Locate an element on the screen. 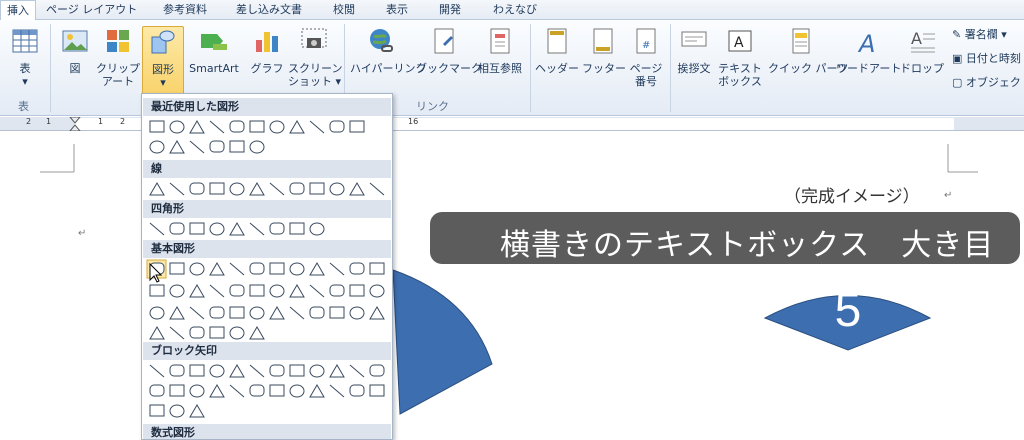 The height and width of the screenshot is (440, 1024). footer-button: フッター is located at coordinates (604, 50).